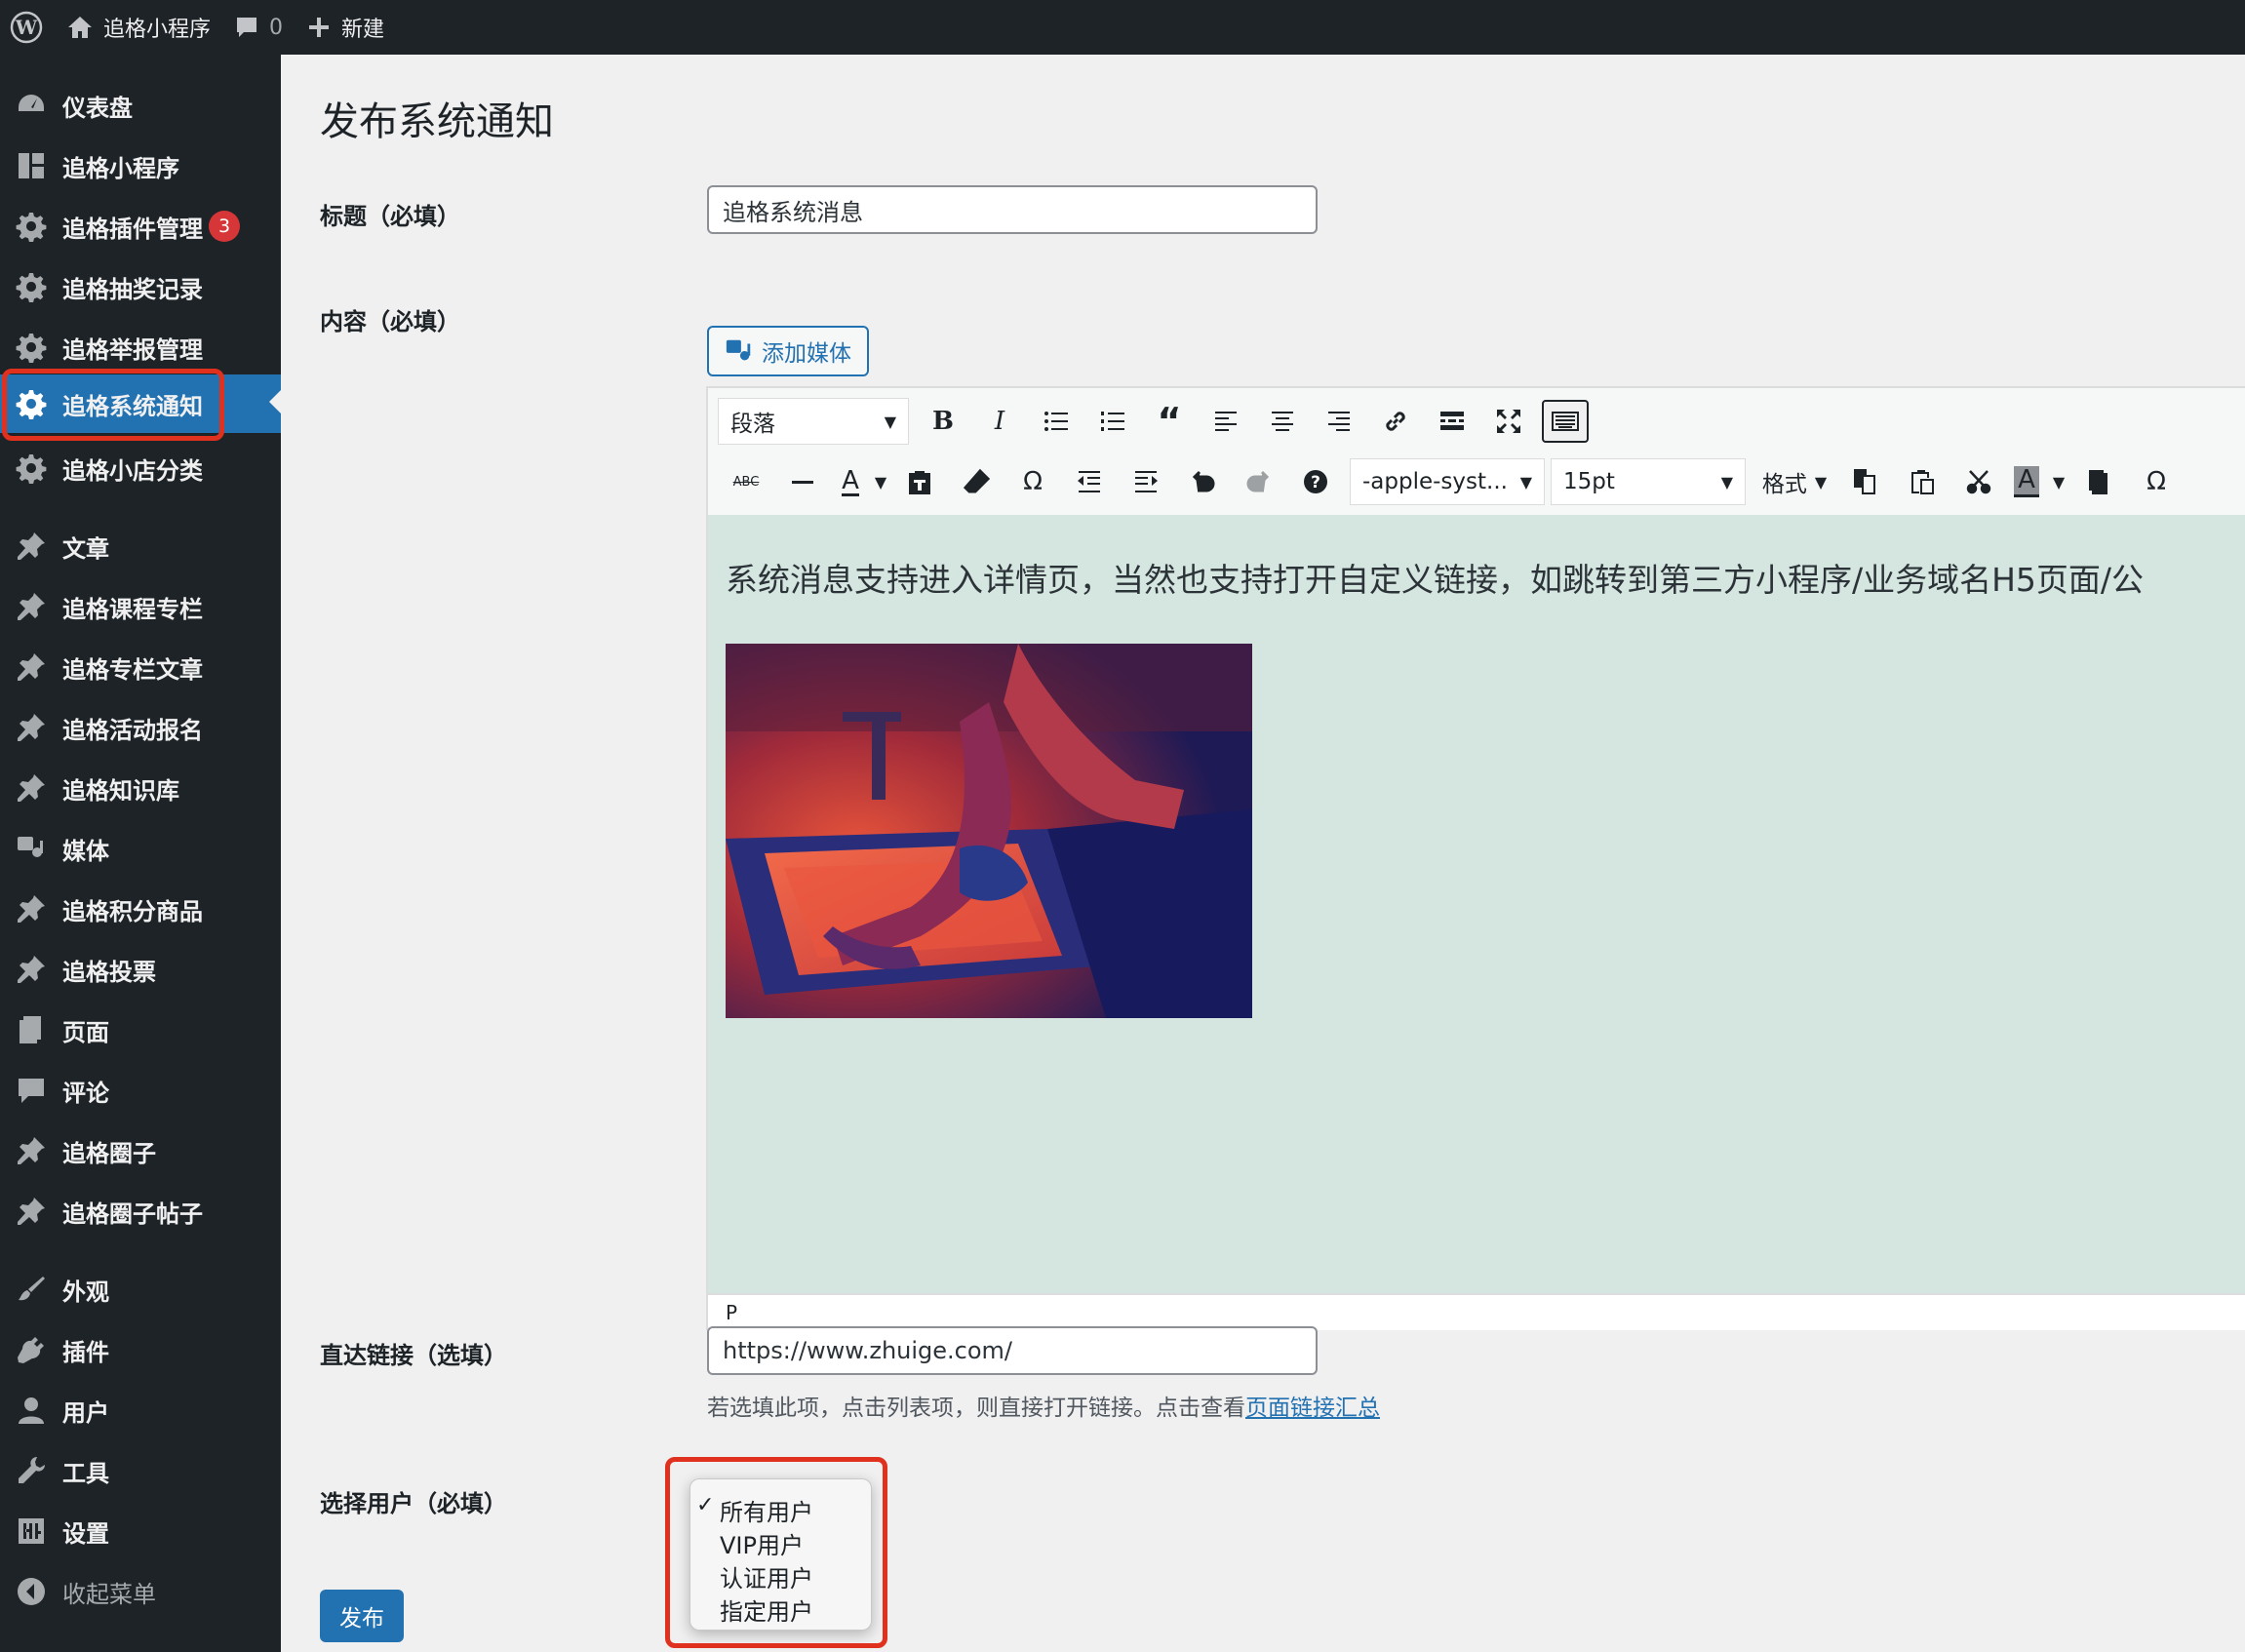 The height and width of the screenshot is (1652, 2245). I want to click on paste-text-button, so click(919, 481).